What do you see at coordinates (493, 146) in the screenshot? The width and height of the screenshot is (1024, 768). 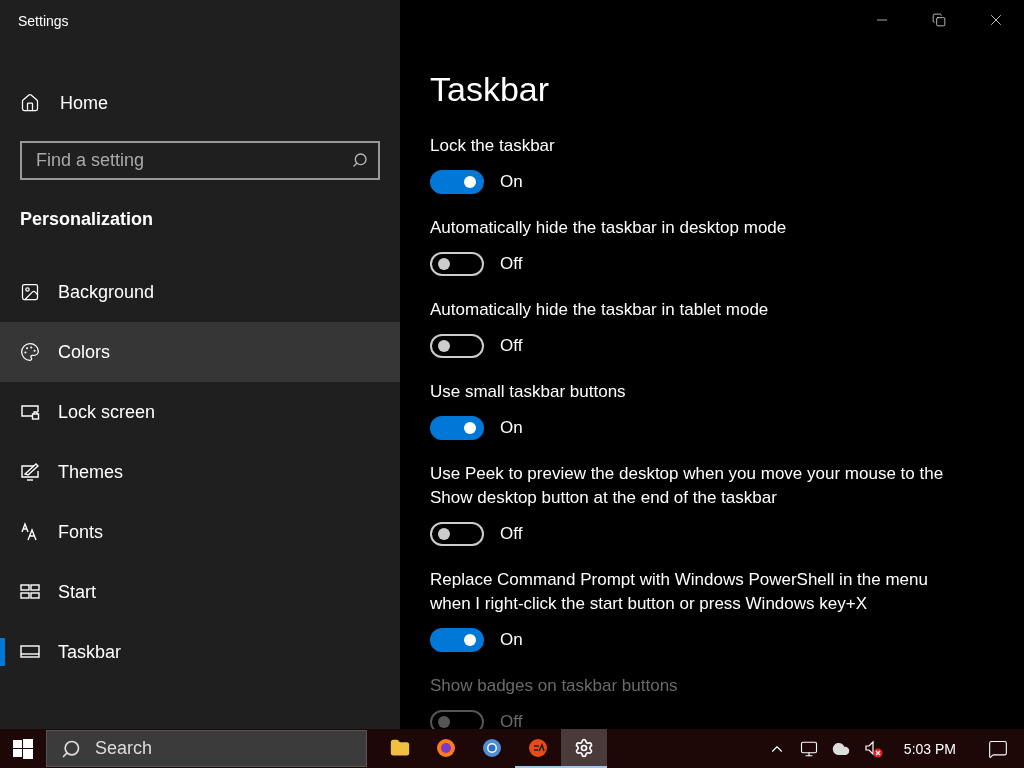 I see `setting-label: Lock the taskbar` at bounding box center [493, 146].